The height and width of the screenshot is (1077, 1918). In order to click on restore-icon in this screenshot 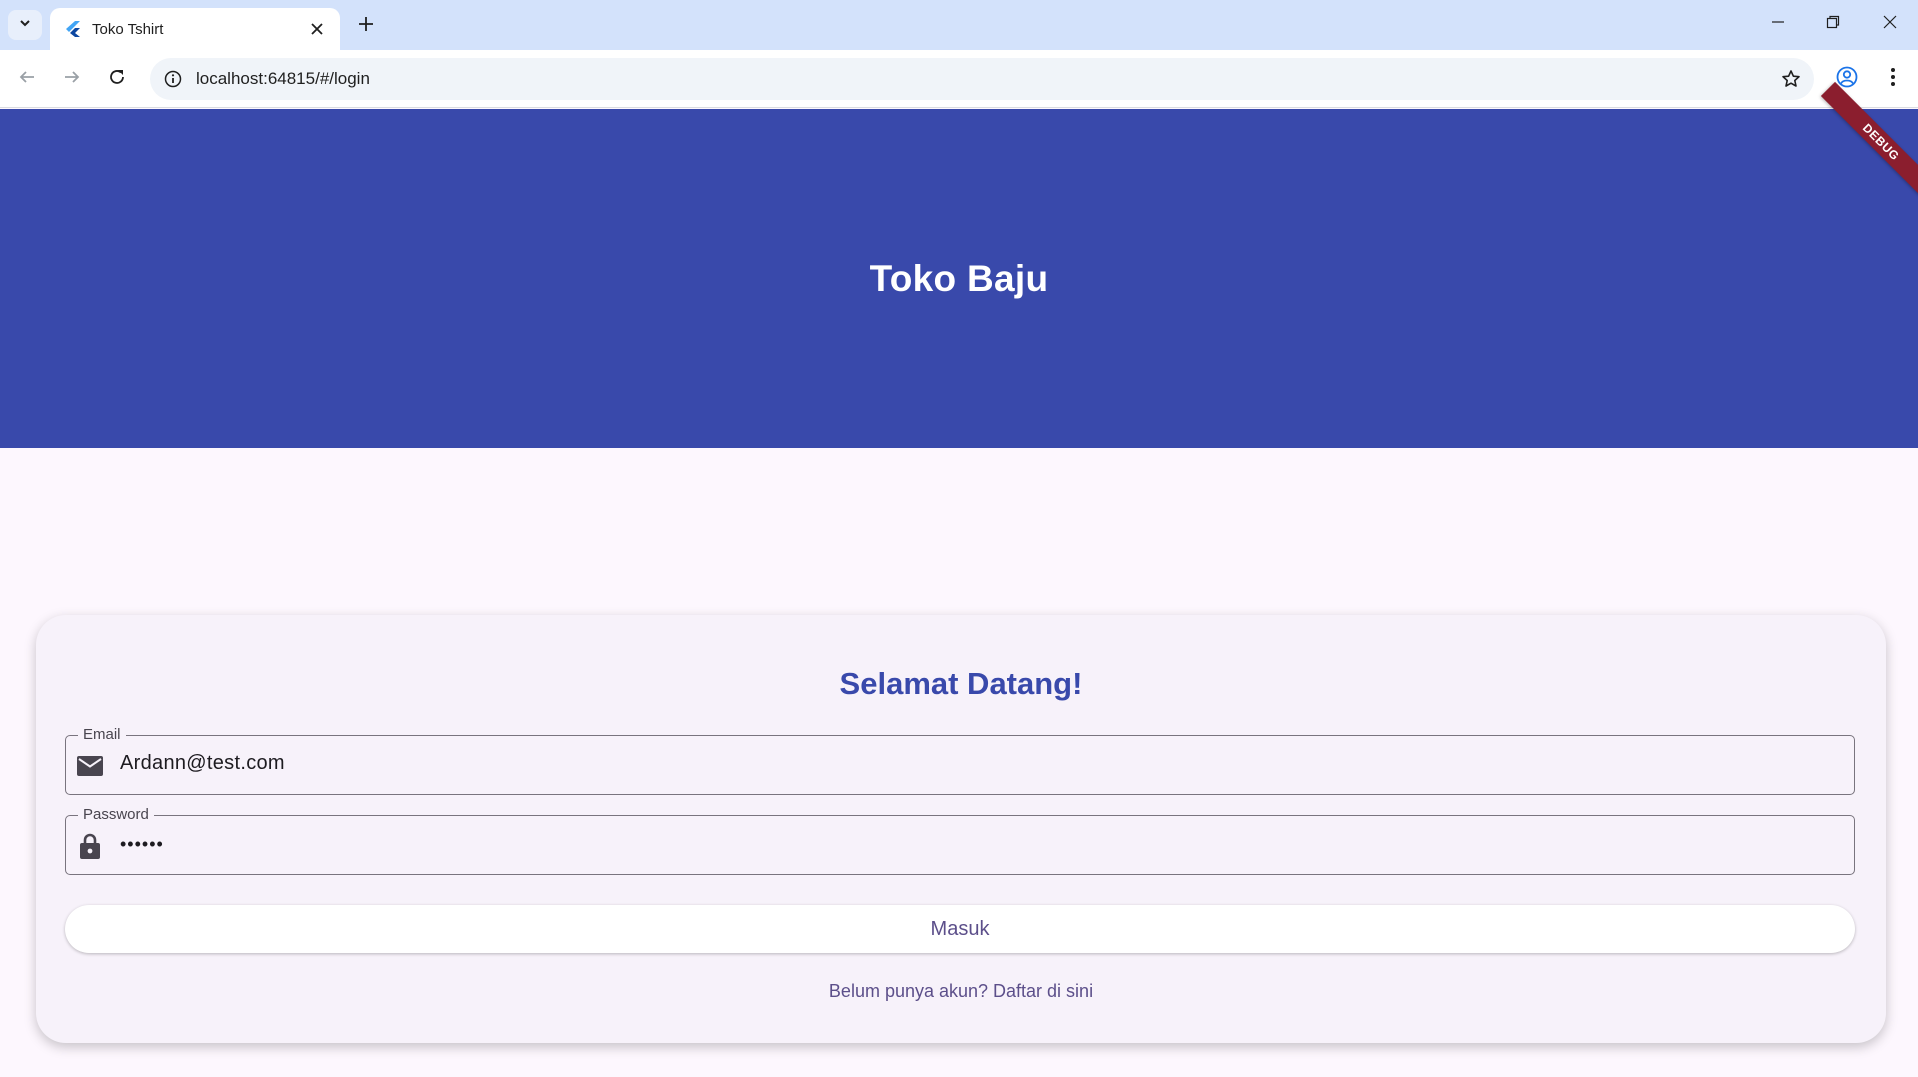, I will do `click(1833, 24)`.